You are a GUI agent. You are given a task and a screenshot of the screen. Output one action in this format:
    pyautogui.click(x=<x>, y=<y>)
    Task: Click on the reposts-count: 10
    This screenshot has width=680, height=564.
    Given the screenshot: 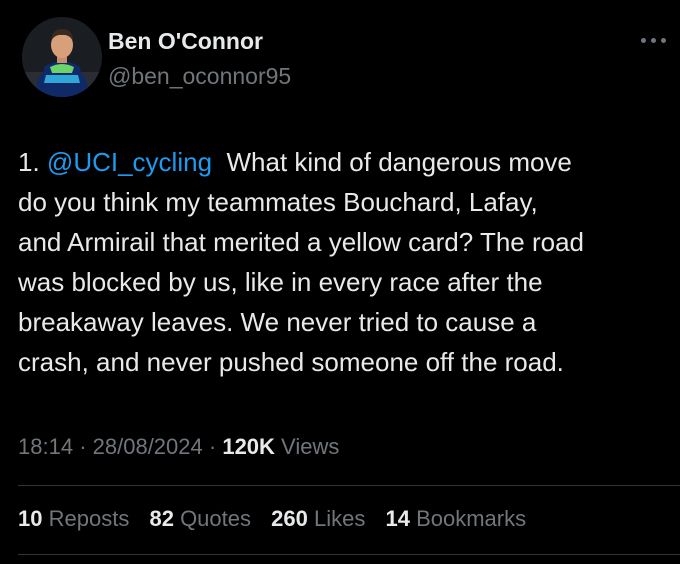 What is the action you would take?
    pyautogui.click(x=30, y=518)
    